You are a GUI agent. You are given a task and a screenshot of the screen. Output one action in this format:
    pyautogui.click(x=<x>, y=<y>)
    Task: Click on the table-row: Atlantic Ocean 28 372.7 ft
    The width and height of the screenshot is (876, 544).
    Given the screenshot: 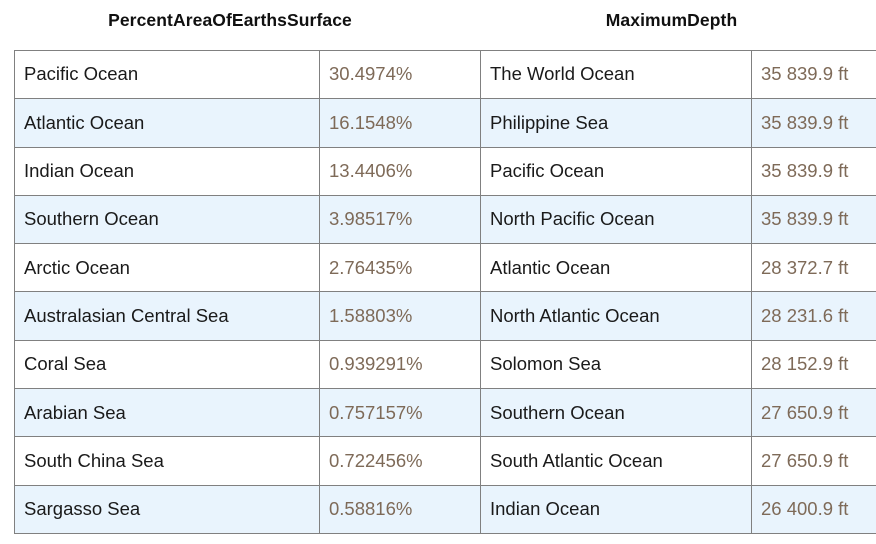 What is the action you would take?
    pyautogui.click(x=678, y=268)
    